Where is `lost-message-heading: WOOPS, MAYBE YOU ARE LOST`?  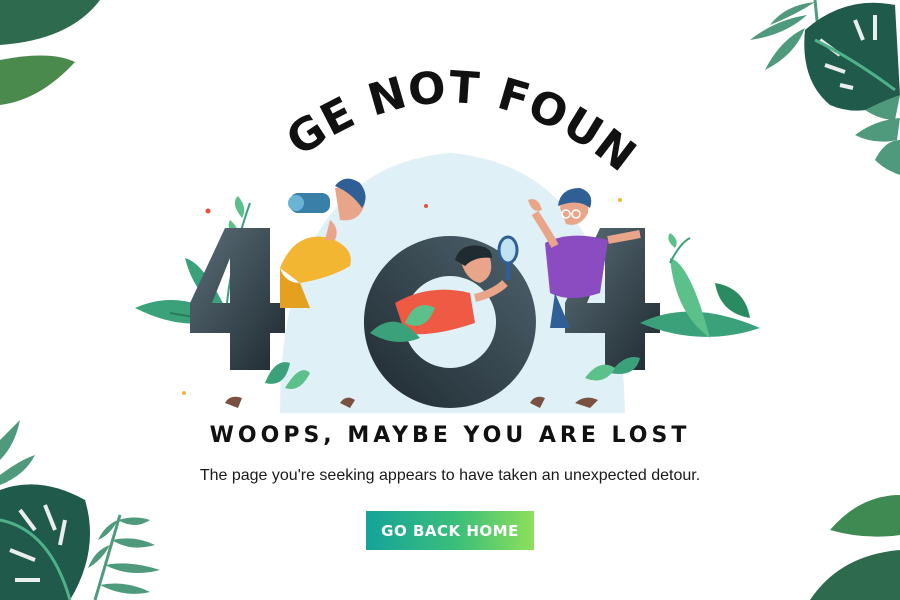
lost-message-heading: WOOPS, MAYBE YOU ARE LOST is located at coordinates (450, 435).